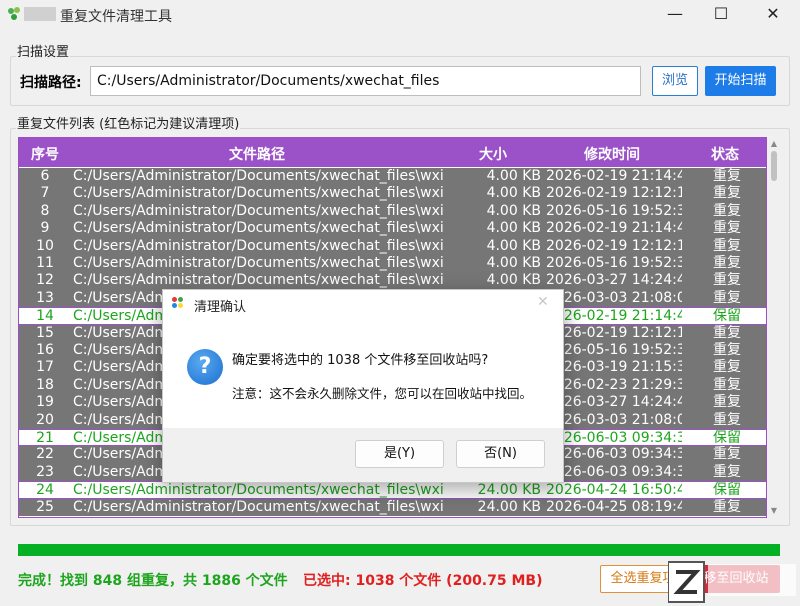 This screenshot has height=606, width=800. Describe the element at coordinates (45, 490) in the screenshot. I see `cell-index: 24` at that location.